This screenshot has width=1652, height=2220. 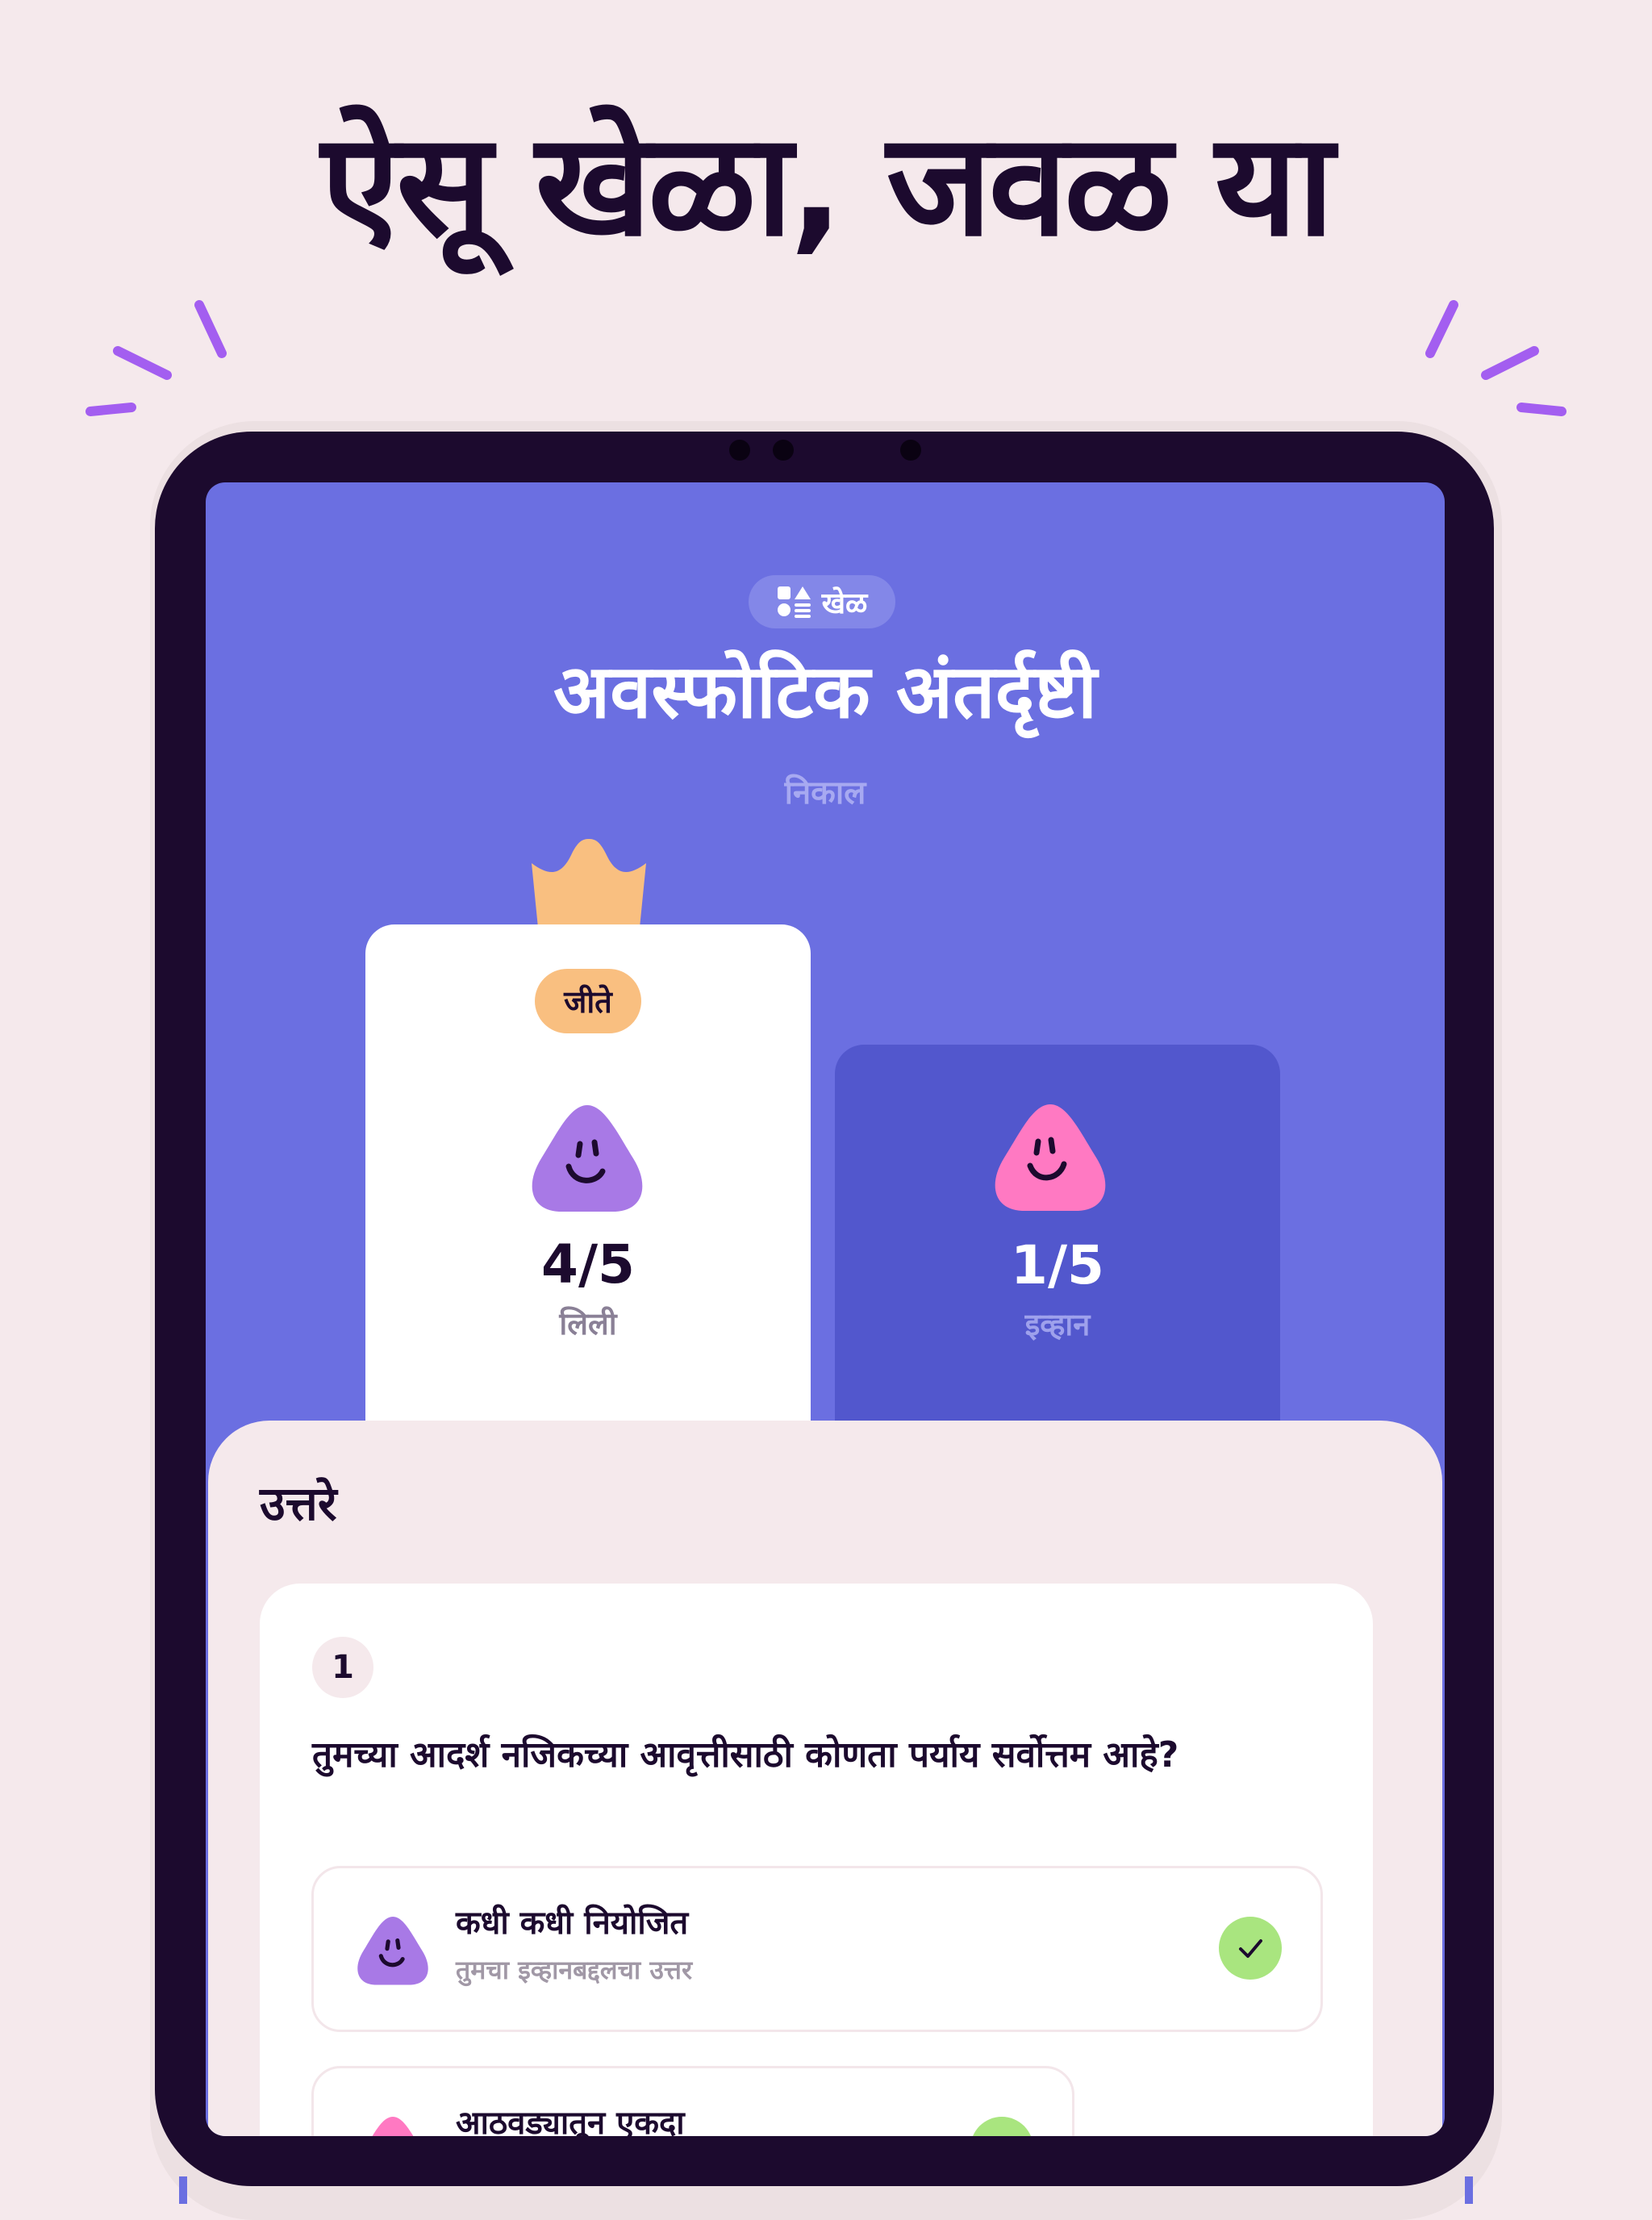 What do you see at coordinates (587, 1158) in the screenshot?
I see `player-avatar-purple-icon` at bounding box center [587, 1158].